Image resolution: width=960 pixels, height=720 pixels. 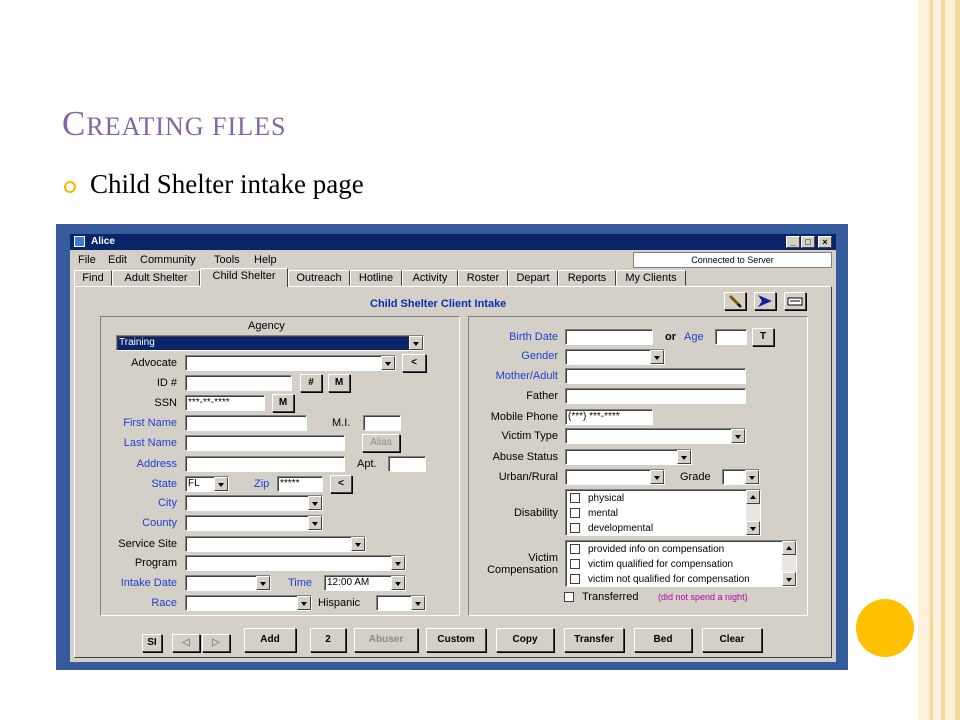 What do you see at coordinates (615, 477) in the screenshot?
I see `urban-rural-select` at bounding box center [615, 477].